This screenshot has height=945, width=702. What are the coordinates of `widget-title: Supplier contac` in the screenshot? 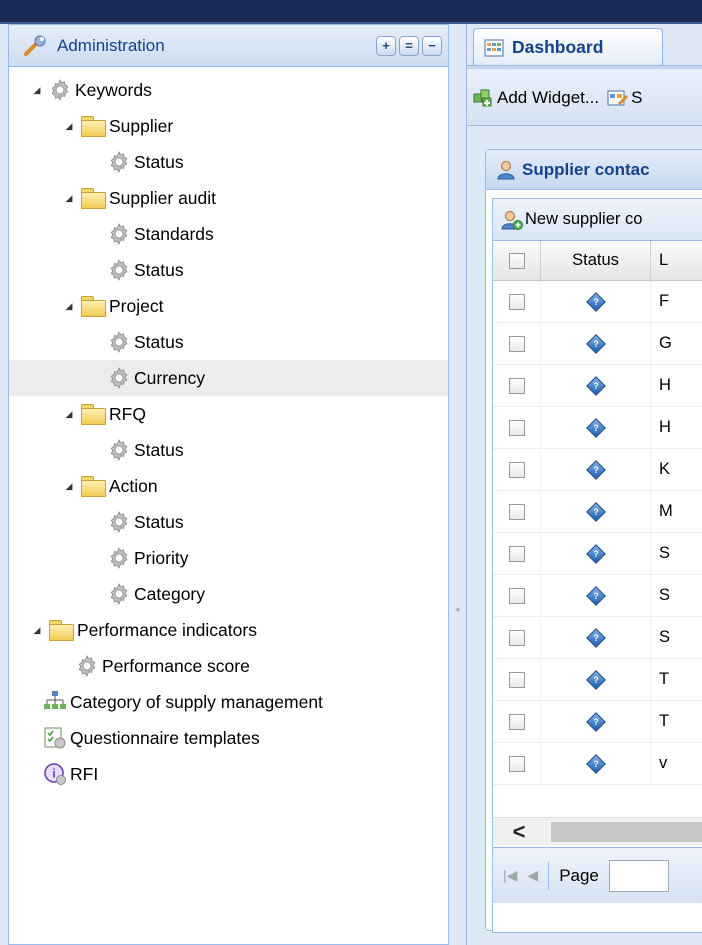 It's located at (586, 169).